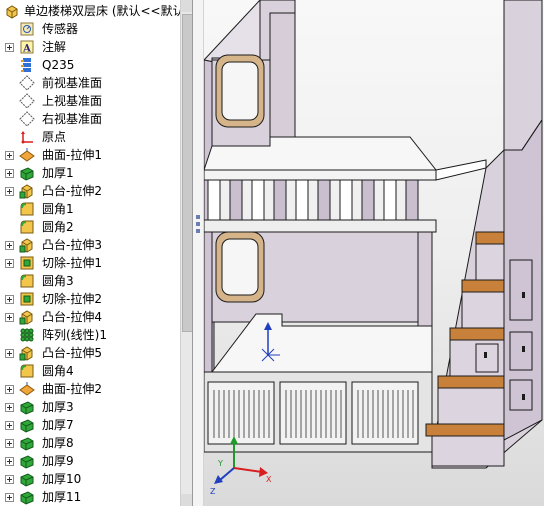 The height and width of the screenshot is (509, 544). What do you see at coordinates (27, 389) in the screenshot?
I see `surface-extrude-icon` at bounding box center [27, 389].